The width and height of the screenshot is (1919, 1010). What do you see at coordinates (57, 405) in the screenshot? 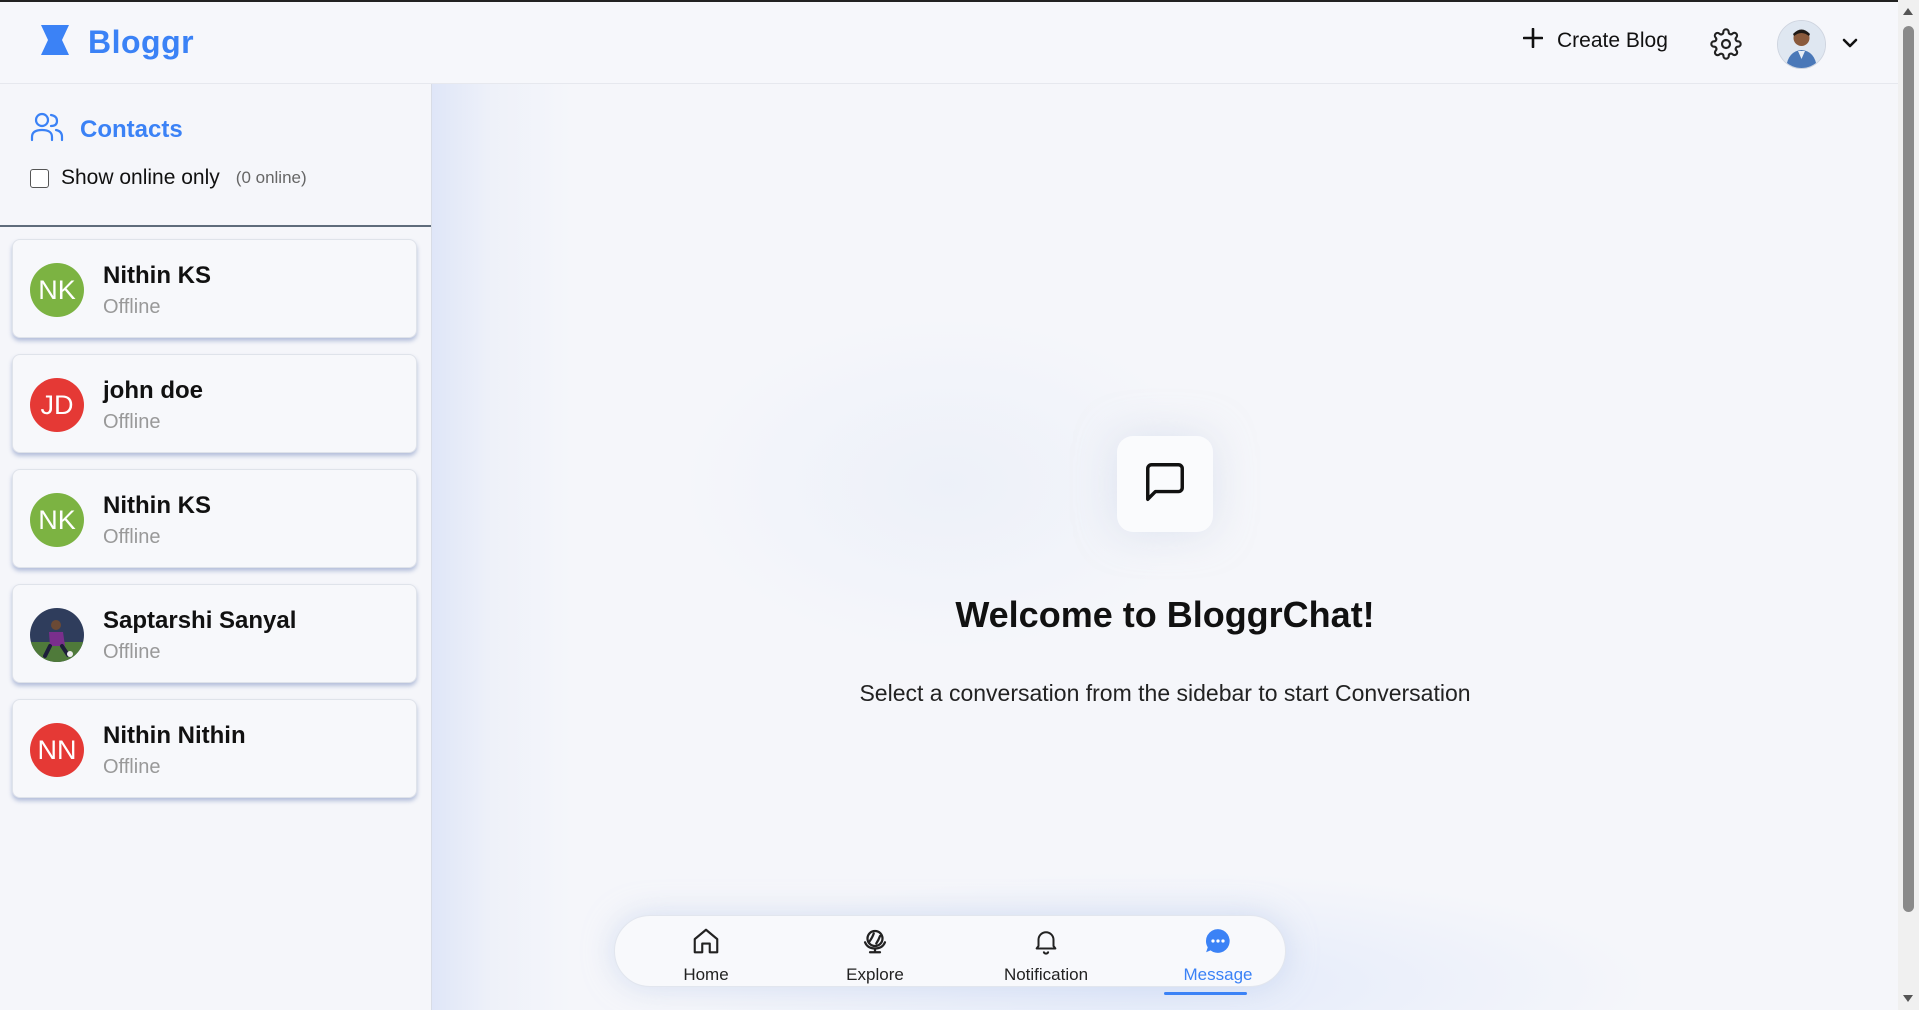
I see `contact-avatar: JD` at bounding box center [57, 405].